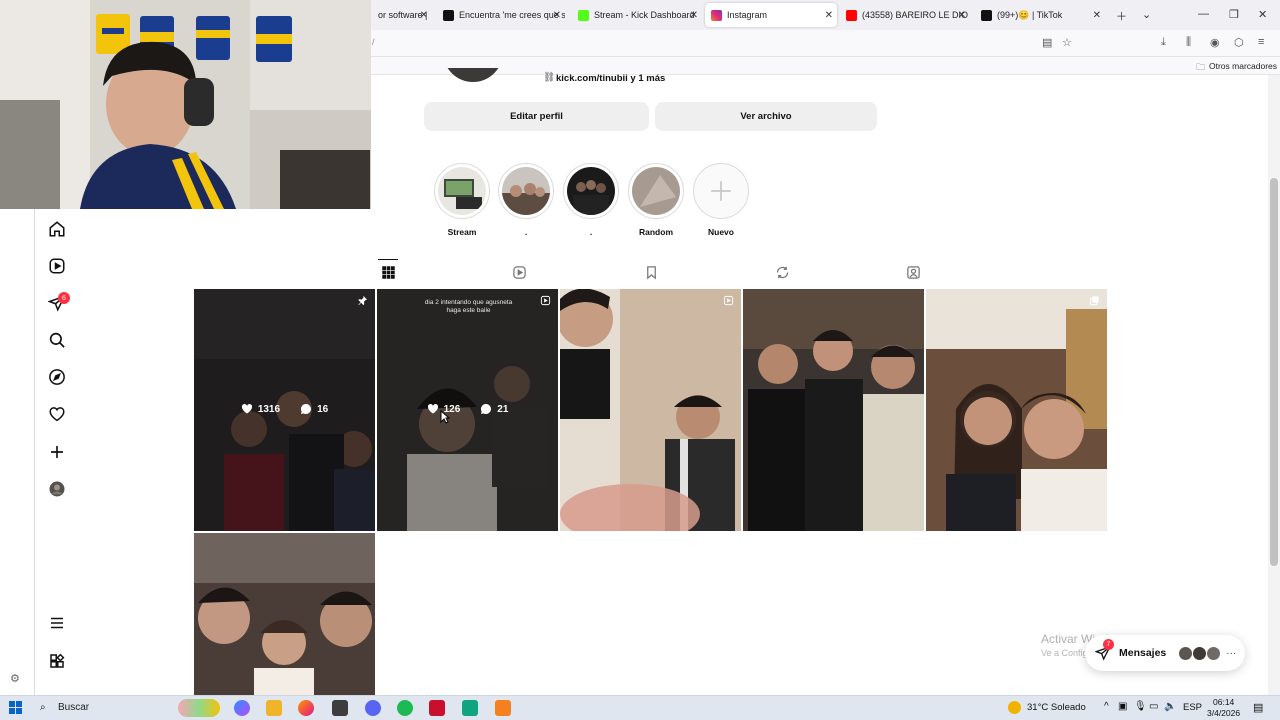 The height and width of the screenshot is (720, 1280). Describe the element at coordinates (445, 417) in the screenshot. I see `mouse-cursor-icon` at that location.